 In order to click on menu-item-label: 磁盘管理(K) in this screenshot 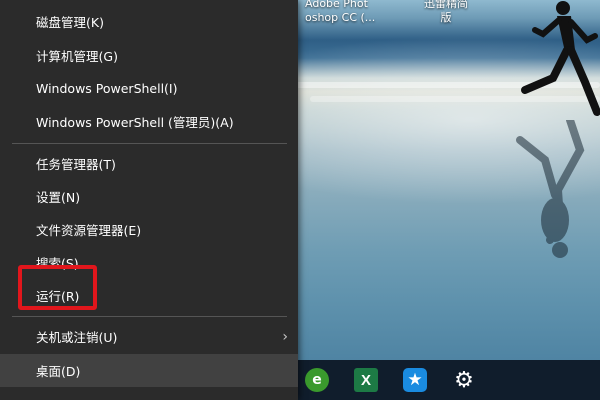, I will do `click(70, 22)`.